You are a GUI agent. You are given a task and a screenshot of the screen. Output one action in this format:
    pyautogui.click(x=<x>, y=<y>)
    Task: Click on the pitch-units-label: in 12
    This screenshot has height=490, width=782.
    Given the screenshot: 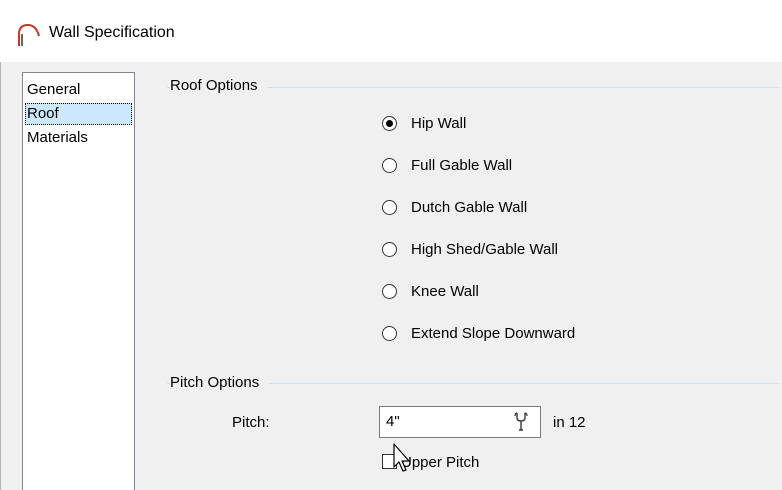 What is the action you would take?
    pyautogui.click(x=569, y=422)
    